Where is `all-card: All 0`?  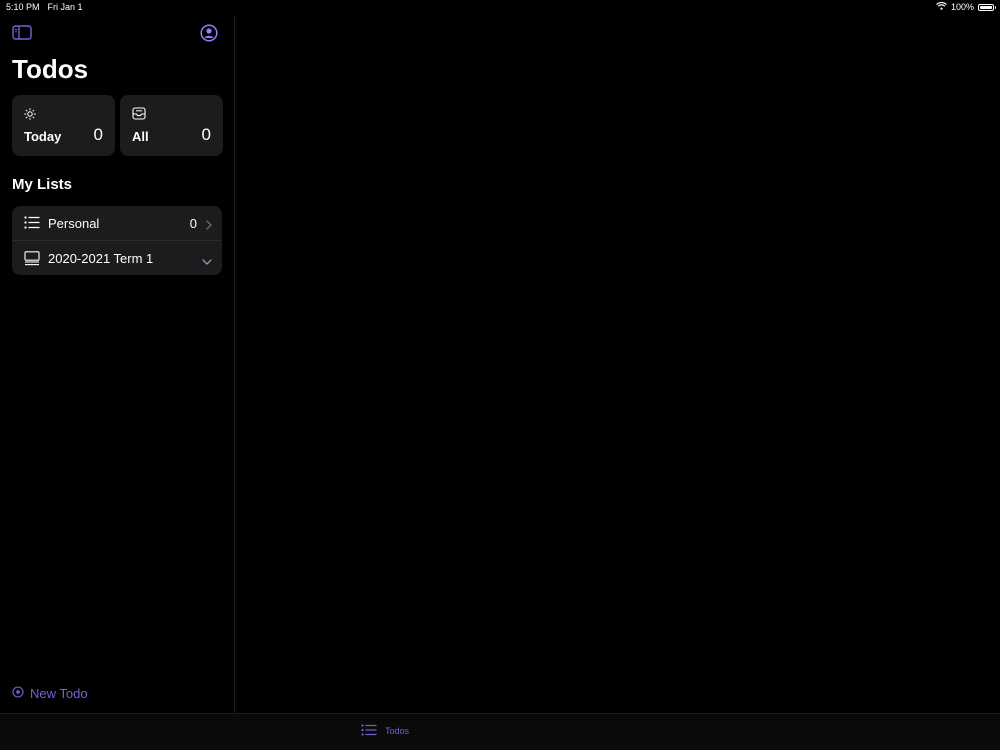
all-card: All 0 is located at coordinates (171, 125).